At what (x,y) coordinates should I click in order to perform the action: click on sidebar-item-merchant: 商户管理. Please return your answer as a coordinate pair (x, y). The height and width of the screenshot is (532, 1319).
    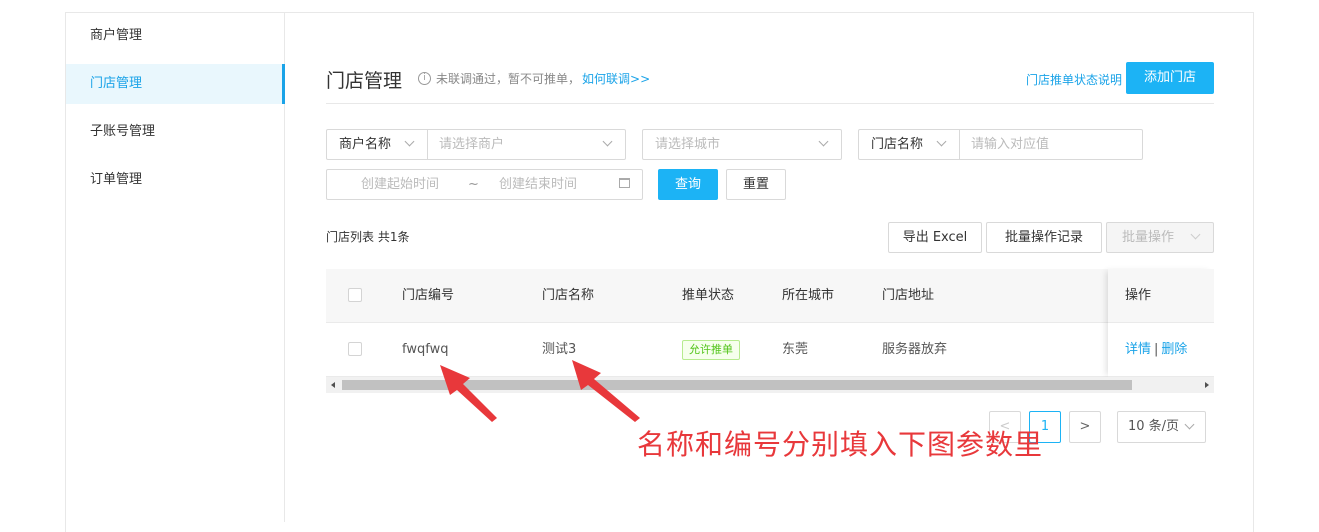
    Looking at the image, I should click on (175, 36).